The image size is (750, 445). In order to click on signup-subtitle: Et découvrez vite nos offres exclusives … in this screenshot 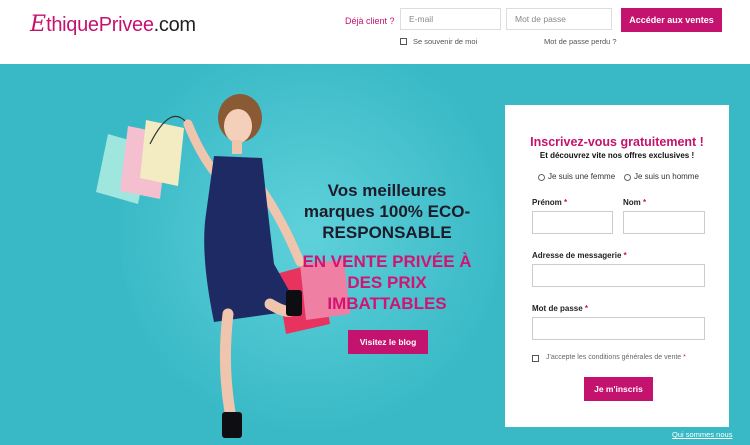, I will do `click(617, 155)`.